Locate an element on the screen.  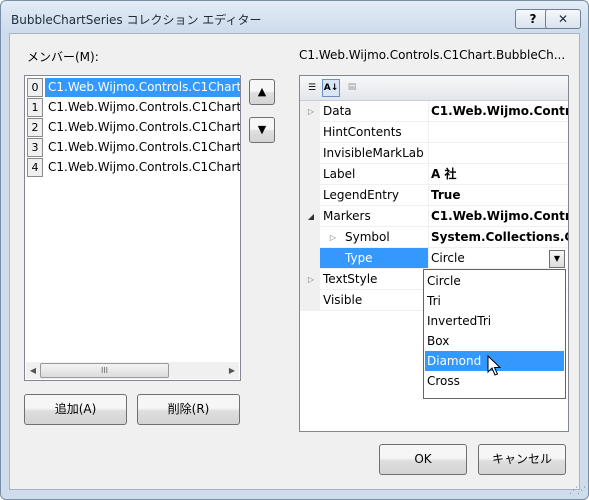
member-item: 4 C1.Web.Wijmo.Controls.C1Chart. is located at coordinates (133, 167).